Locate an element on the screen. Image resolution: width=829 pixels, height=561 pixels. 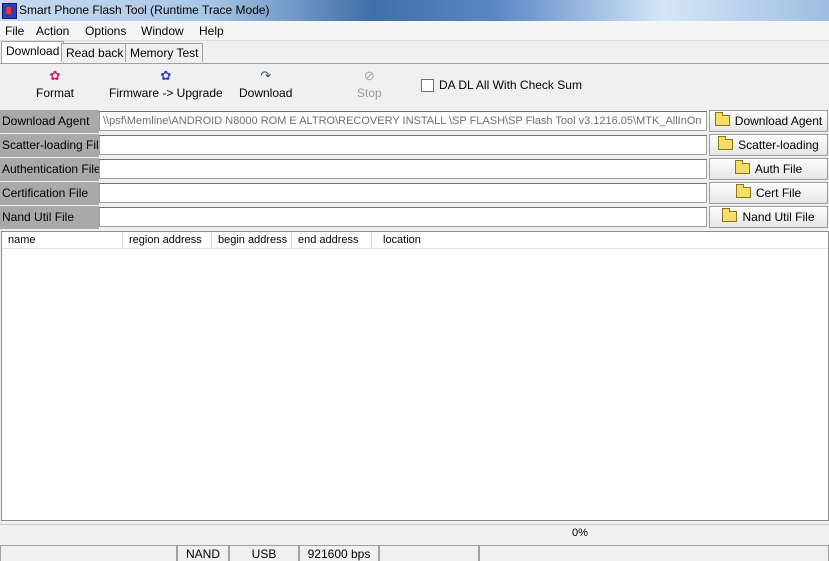
cert-button-label: Cert File is located at coordinates (778, 193).